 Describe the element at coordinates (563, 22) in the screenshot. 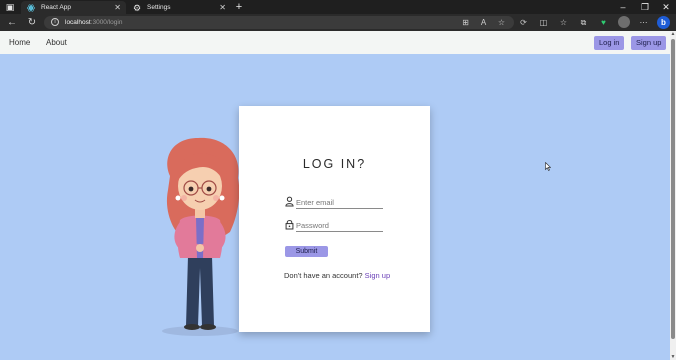

I see `favorites-icon: ☆` at that location.